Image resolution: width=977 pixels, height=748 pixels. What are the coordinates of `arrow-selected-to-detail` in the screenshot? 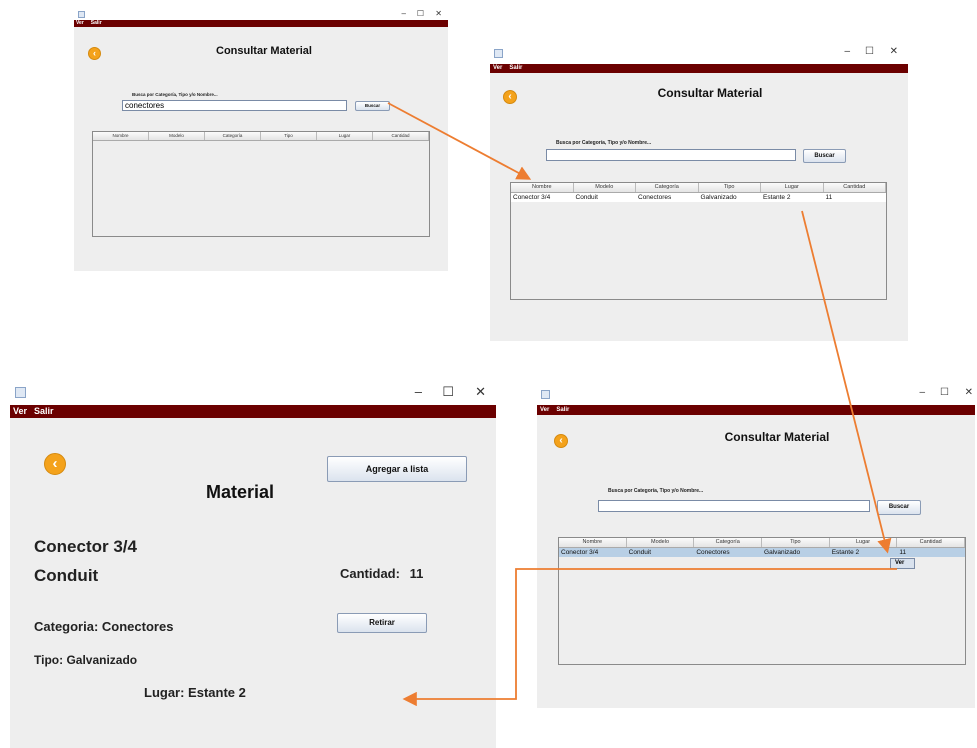 It's located at (649, 637).